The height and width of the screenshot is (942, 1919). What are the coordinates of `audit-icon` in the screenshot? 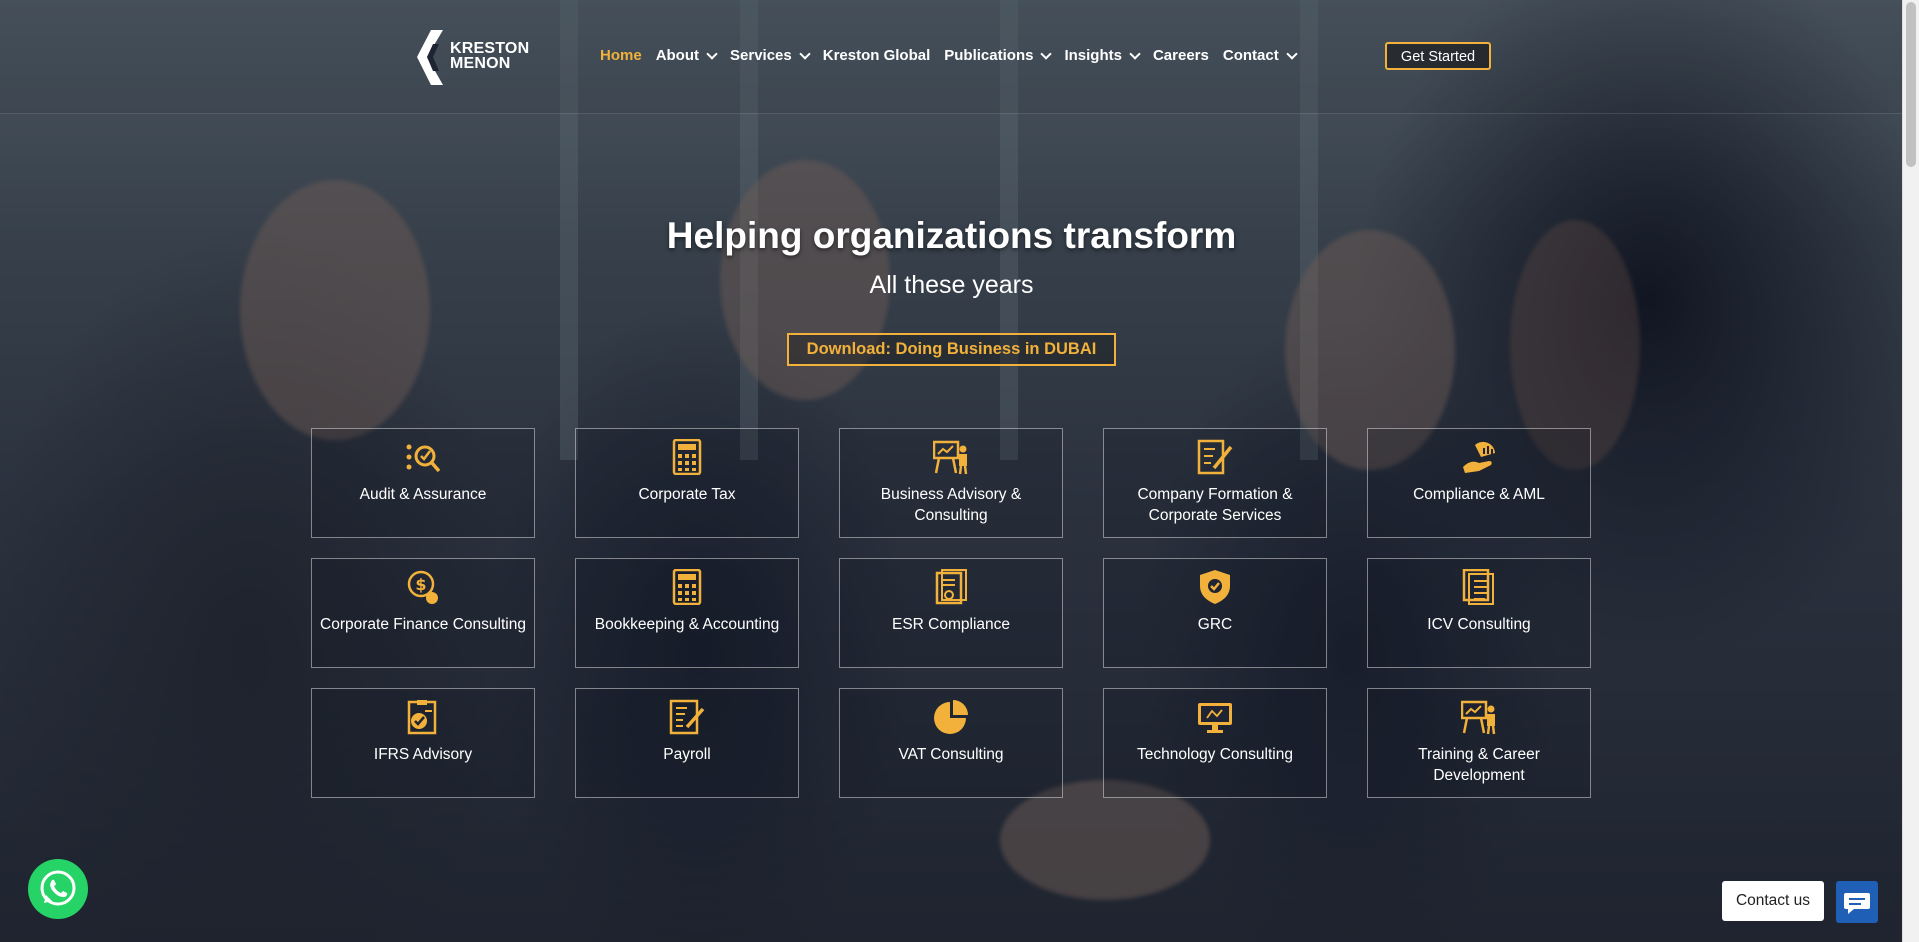 It's located at (423, 458).